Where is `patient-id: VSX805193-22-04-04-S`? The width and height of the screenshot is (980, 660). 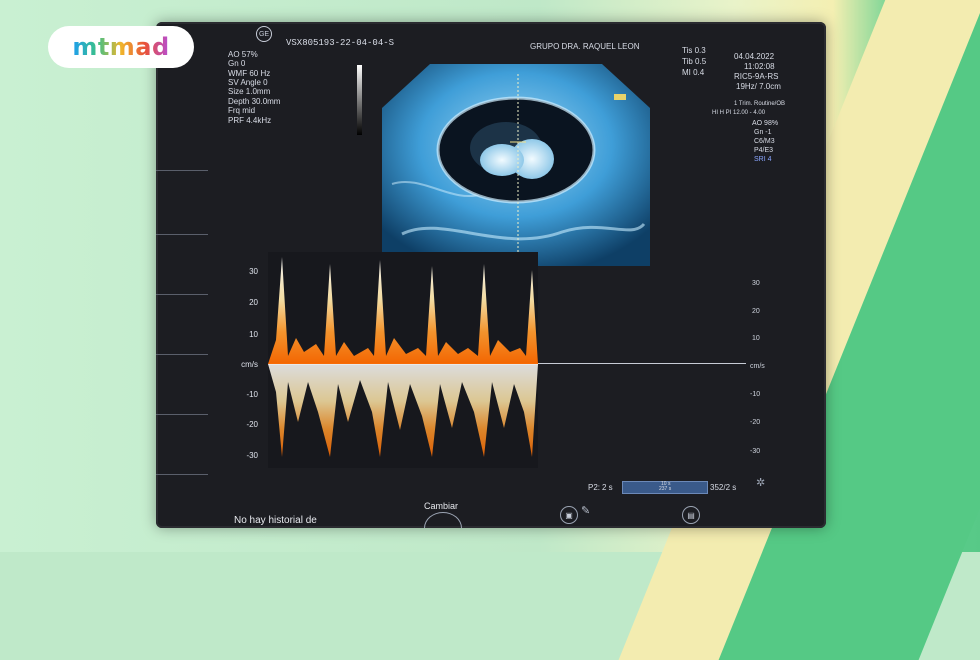
patient-id: VSX805193-22-04-04-S is located at coordinates (340, 43).